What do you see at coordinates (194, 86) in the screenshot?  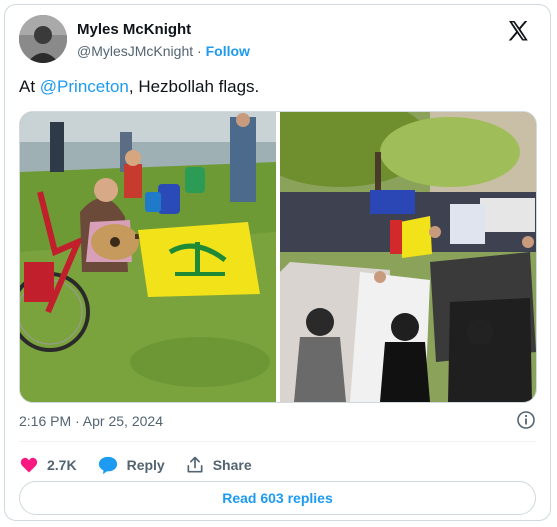 I see `tweet-text-suffix: , Hezbollah flags.` at bounding box center [194, 86].